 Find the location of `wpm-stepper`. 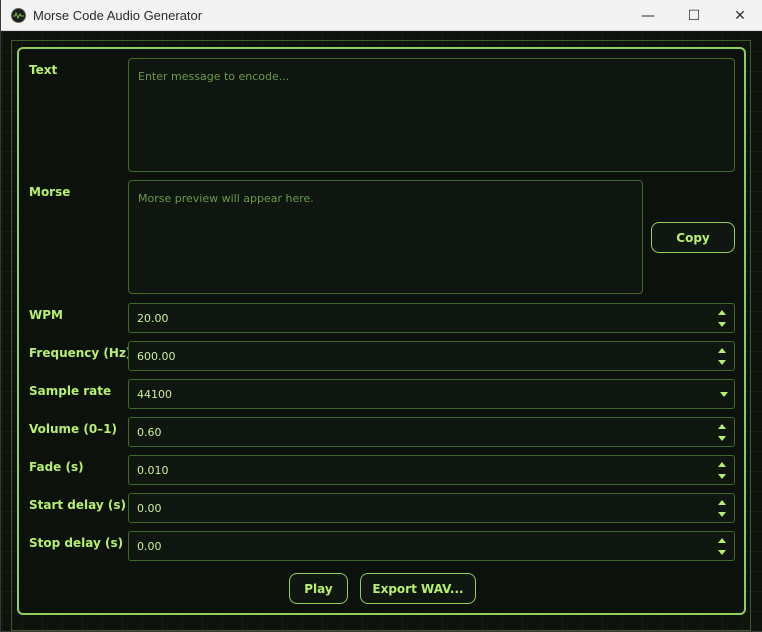

wpm-stepper is located at coordinates (722, 318).